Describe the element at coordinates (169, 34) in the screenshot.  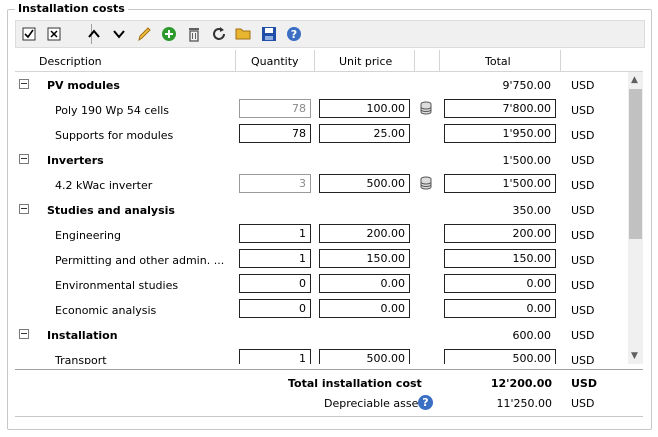
I see `add-icon` at that location.